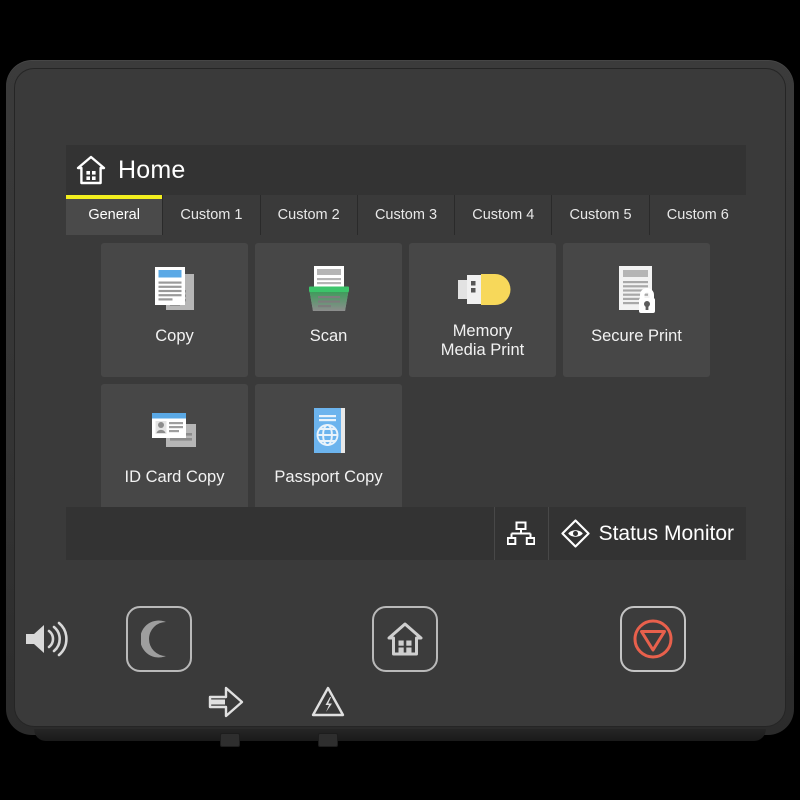  I want to click on device-foot-right, so click(328, 740).